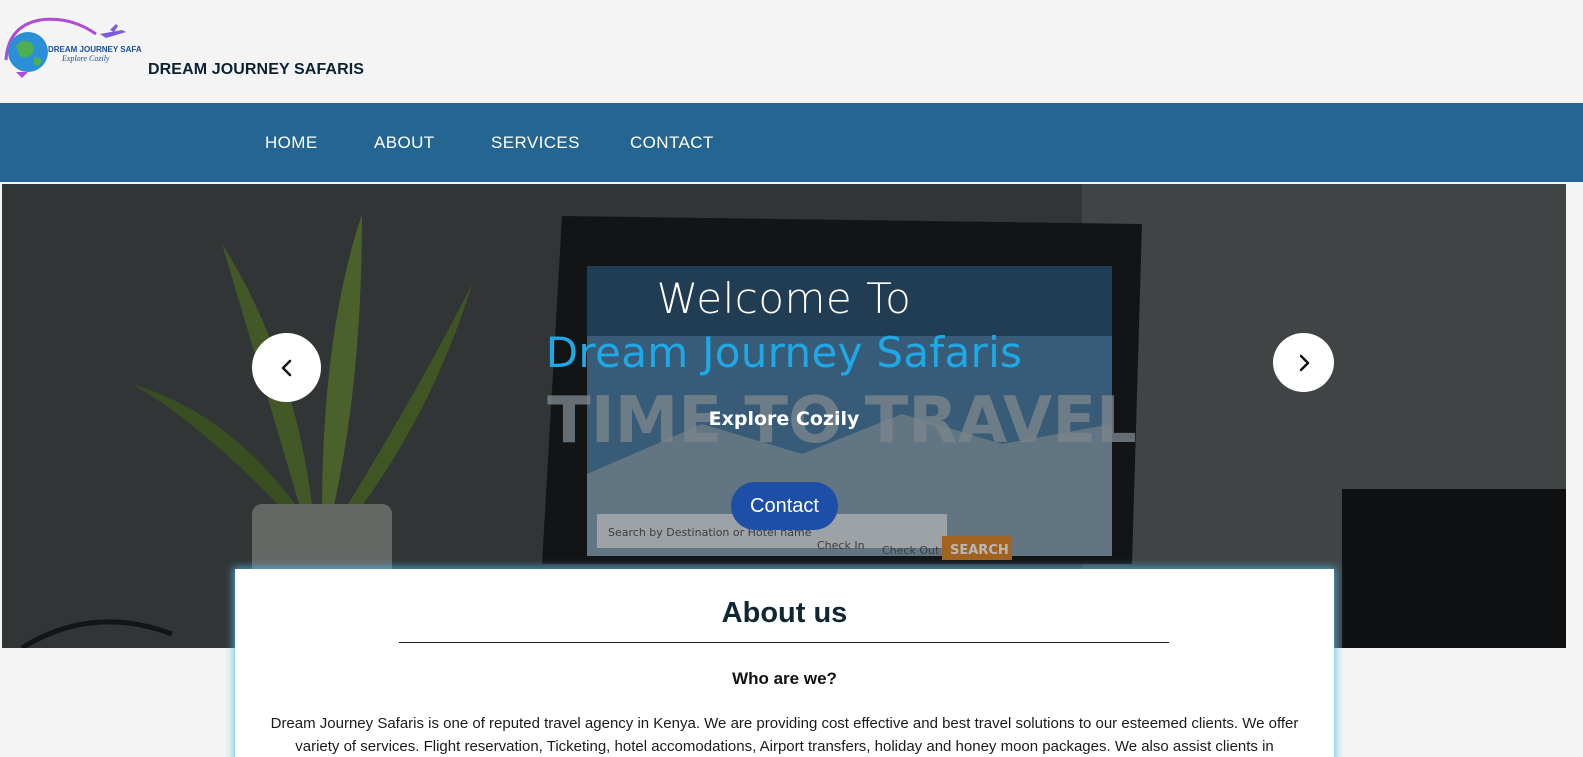 This screenshot has height=757, width=1583. What do you see at coordinates (85, 58) in the screenshot?
I see `logo-tagline-text: Explore Cozily` at bounding box center [85, 58].